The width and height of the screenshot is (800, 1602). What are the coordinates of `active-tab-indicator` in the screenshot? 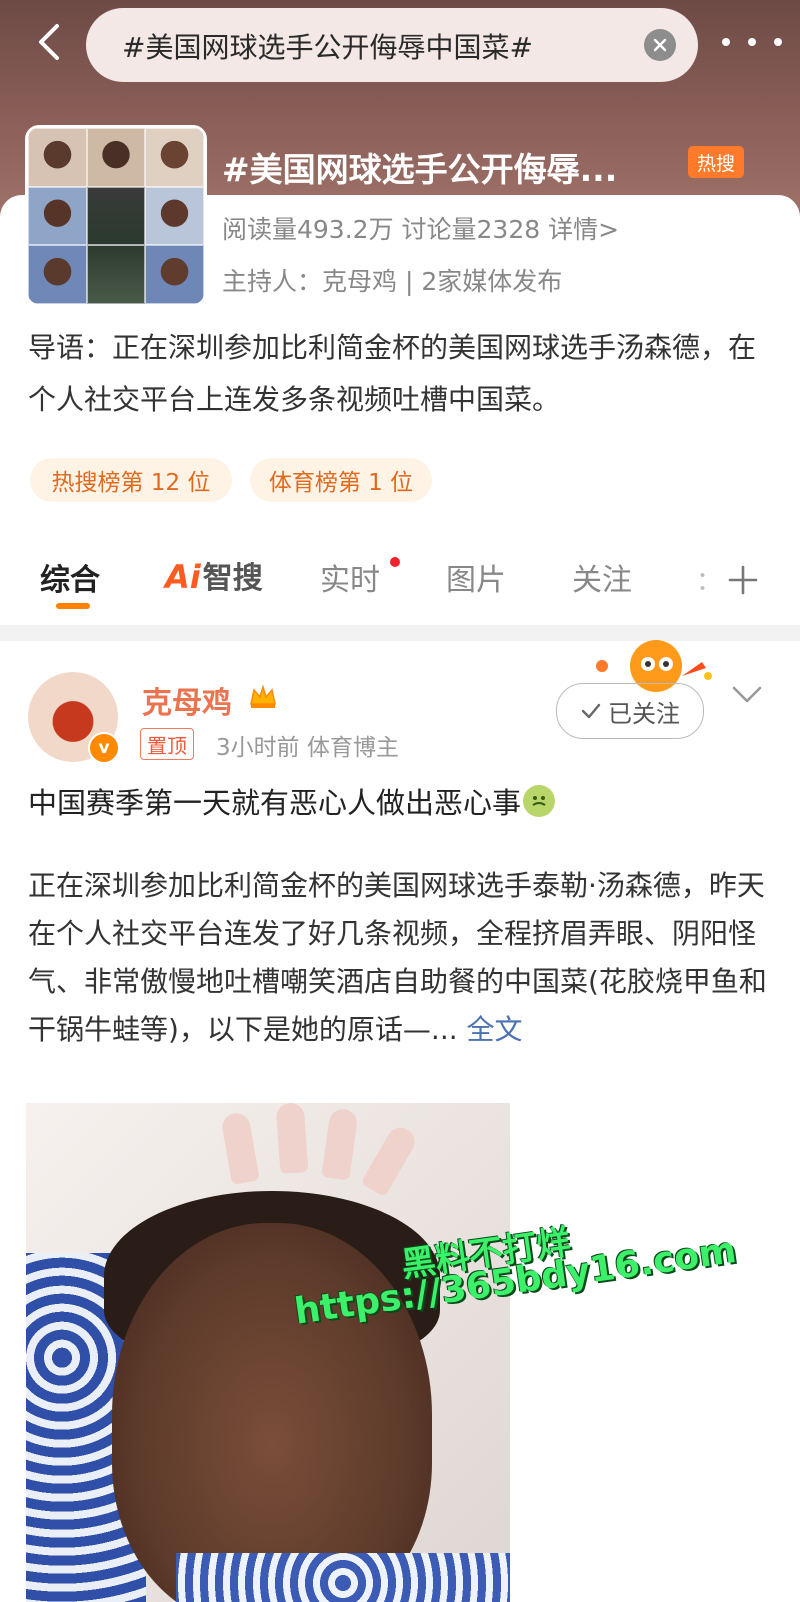 It's located at (73, 606).